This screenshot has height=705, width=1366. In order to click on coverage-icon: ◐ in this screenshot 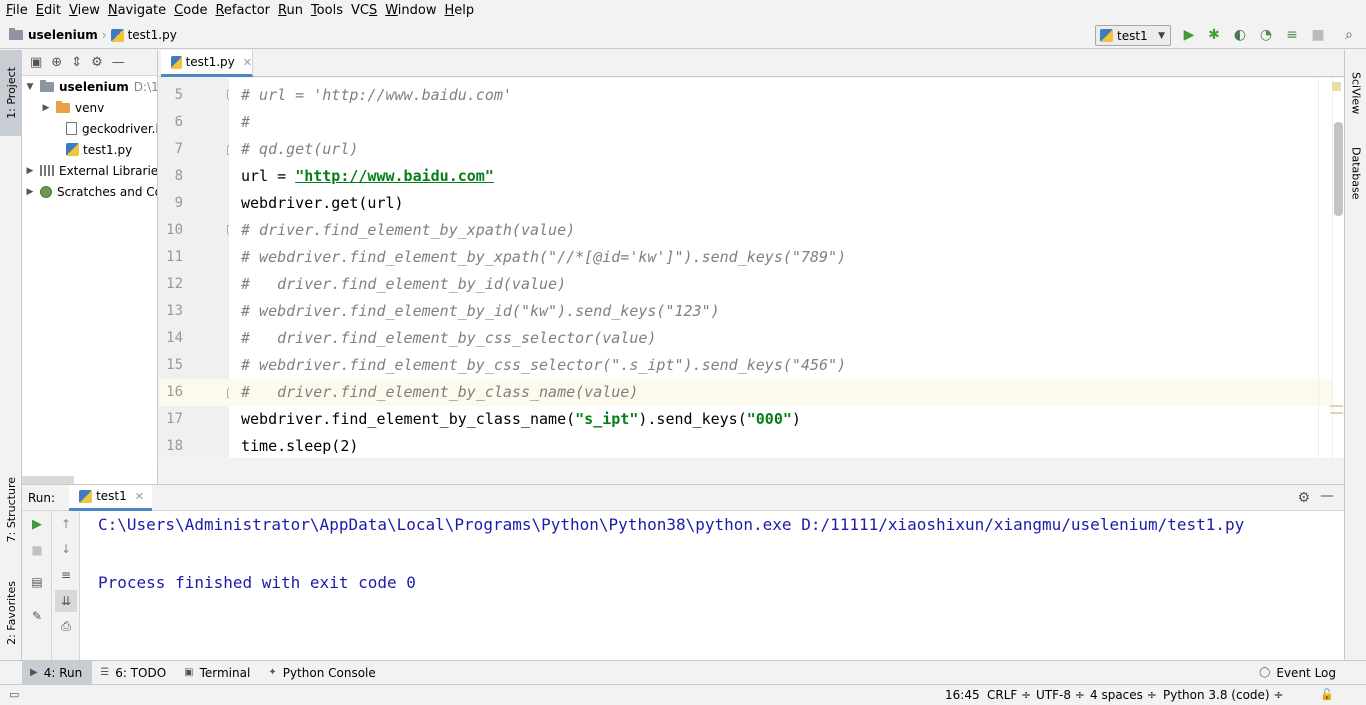, I will do `click(1240, 35)`.